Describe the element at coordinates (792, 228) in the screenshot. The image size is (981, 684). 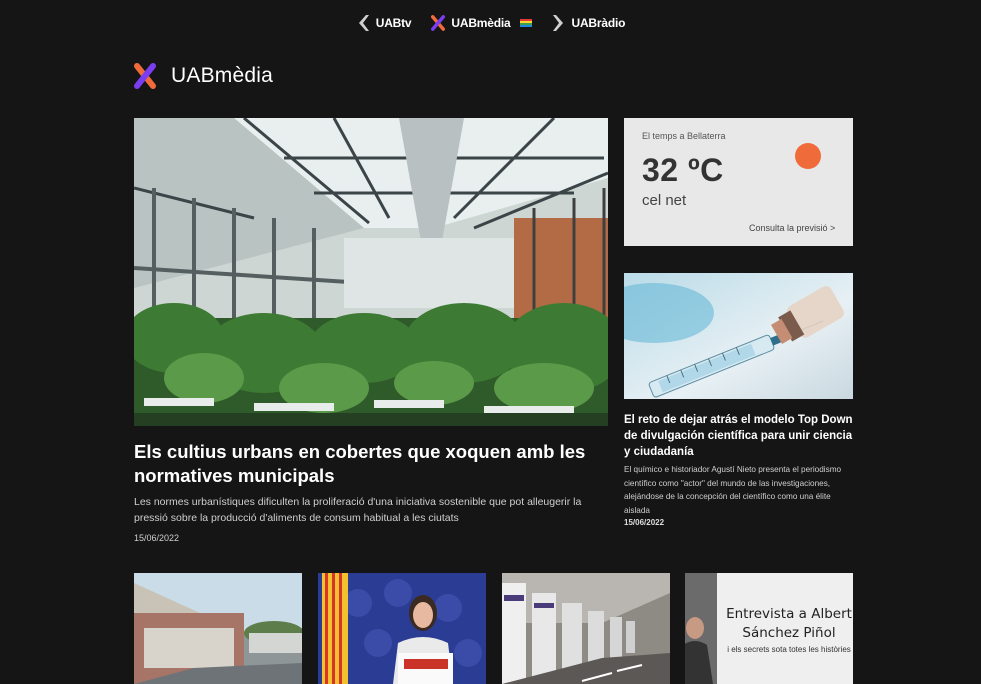
I see `weather-forecast-link: Consulta la previsió >` at that location.